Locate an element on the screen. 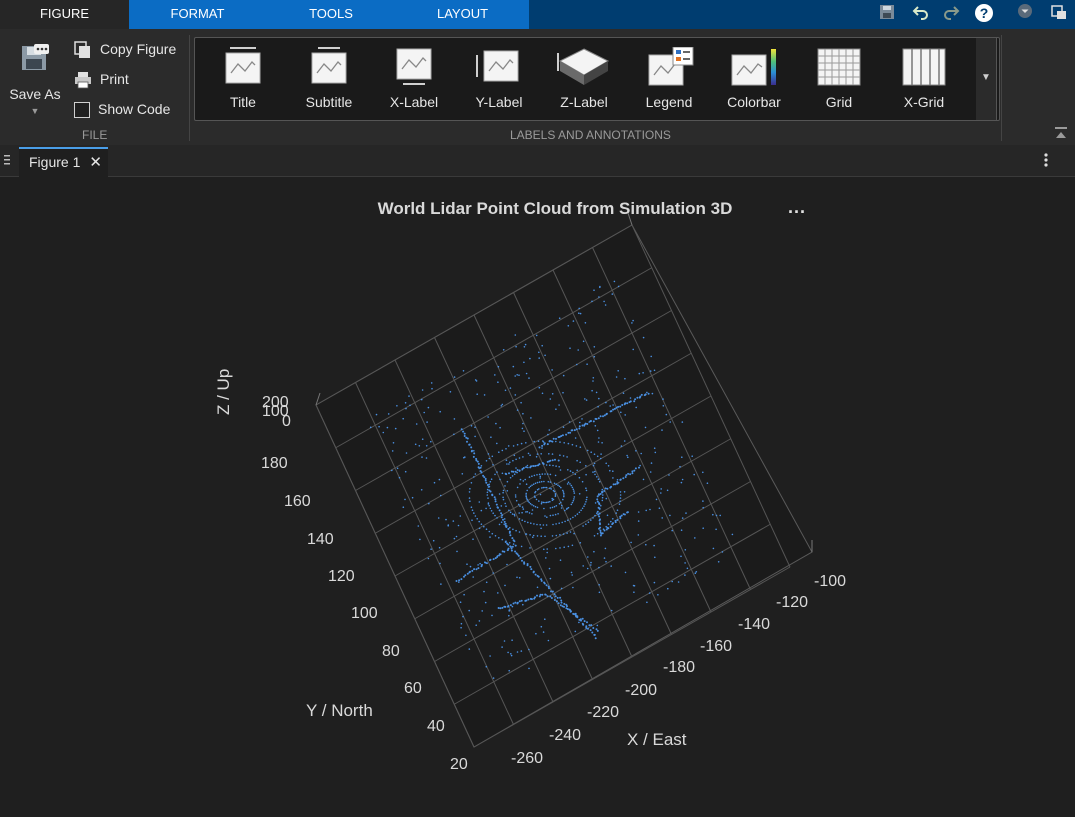  tab-figure: FIGURE is located at coordinates (64, 14).